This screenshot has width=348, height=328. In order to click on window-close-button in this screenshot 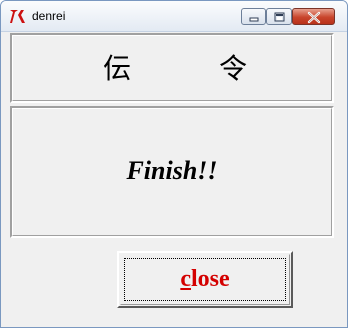, I will do `click(313, 16)`.